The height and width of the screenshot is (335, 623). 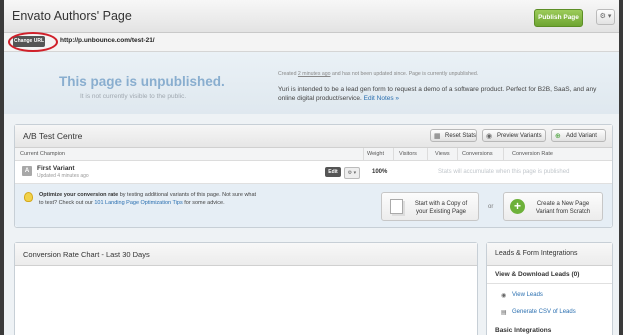 I want to click on variant-updated-time: Updated 4 minutes ago, so click(x=63, y=176).